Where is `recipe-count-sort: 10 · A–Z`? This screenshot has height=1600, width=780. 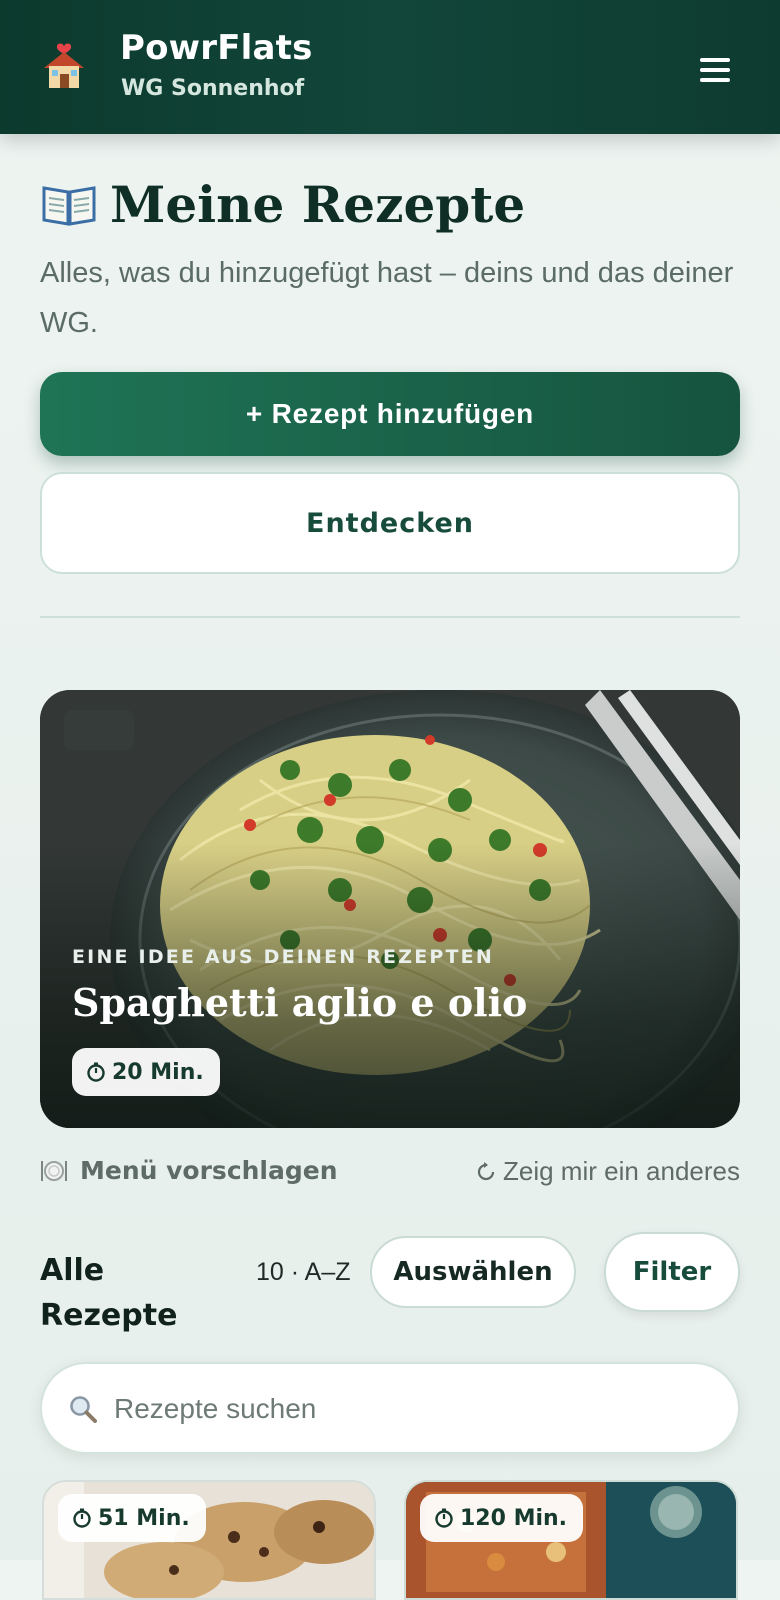 recipe-count-sort: 10 · A–Z is located at coordinates (303, 1272).